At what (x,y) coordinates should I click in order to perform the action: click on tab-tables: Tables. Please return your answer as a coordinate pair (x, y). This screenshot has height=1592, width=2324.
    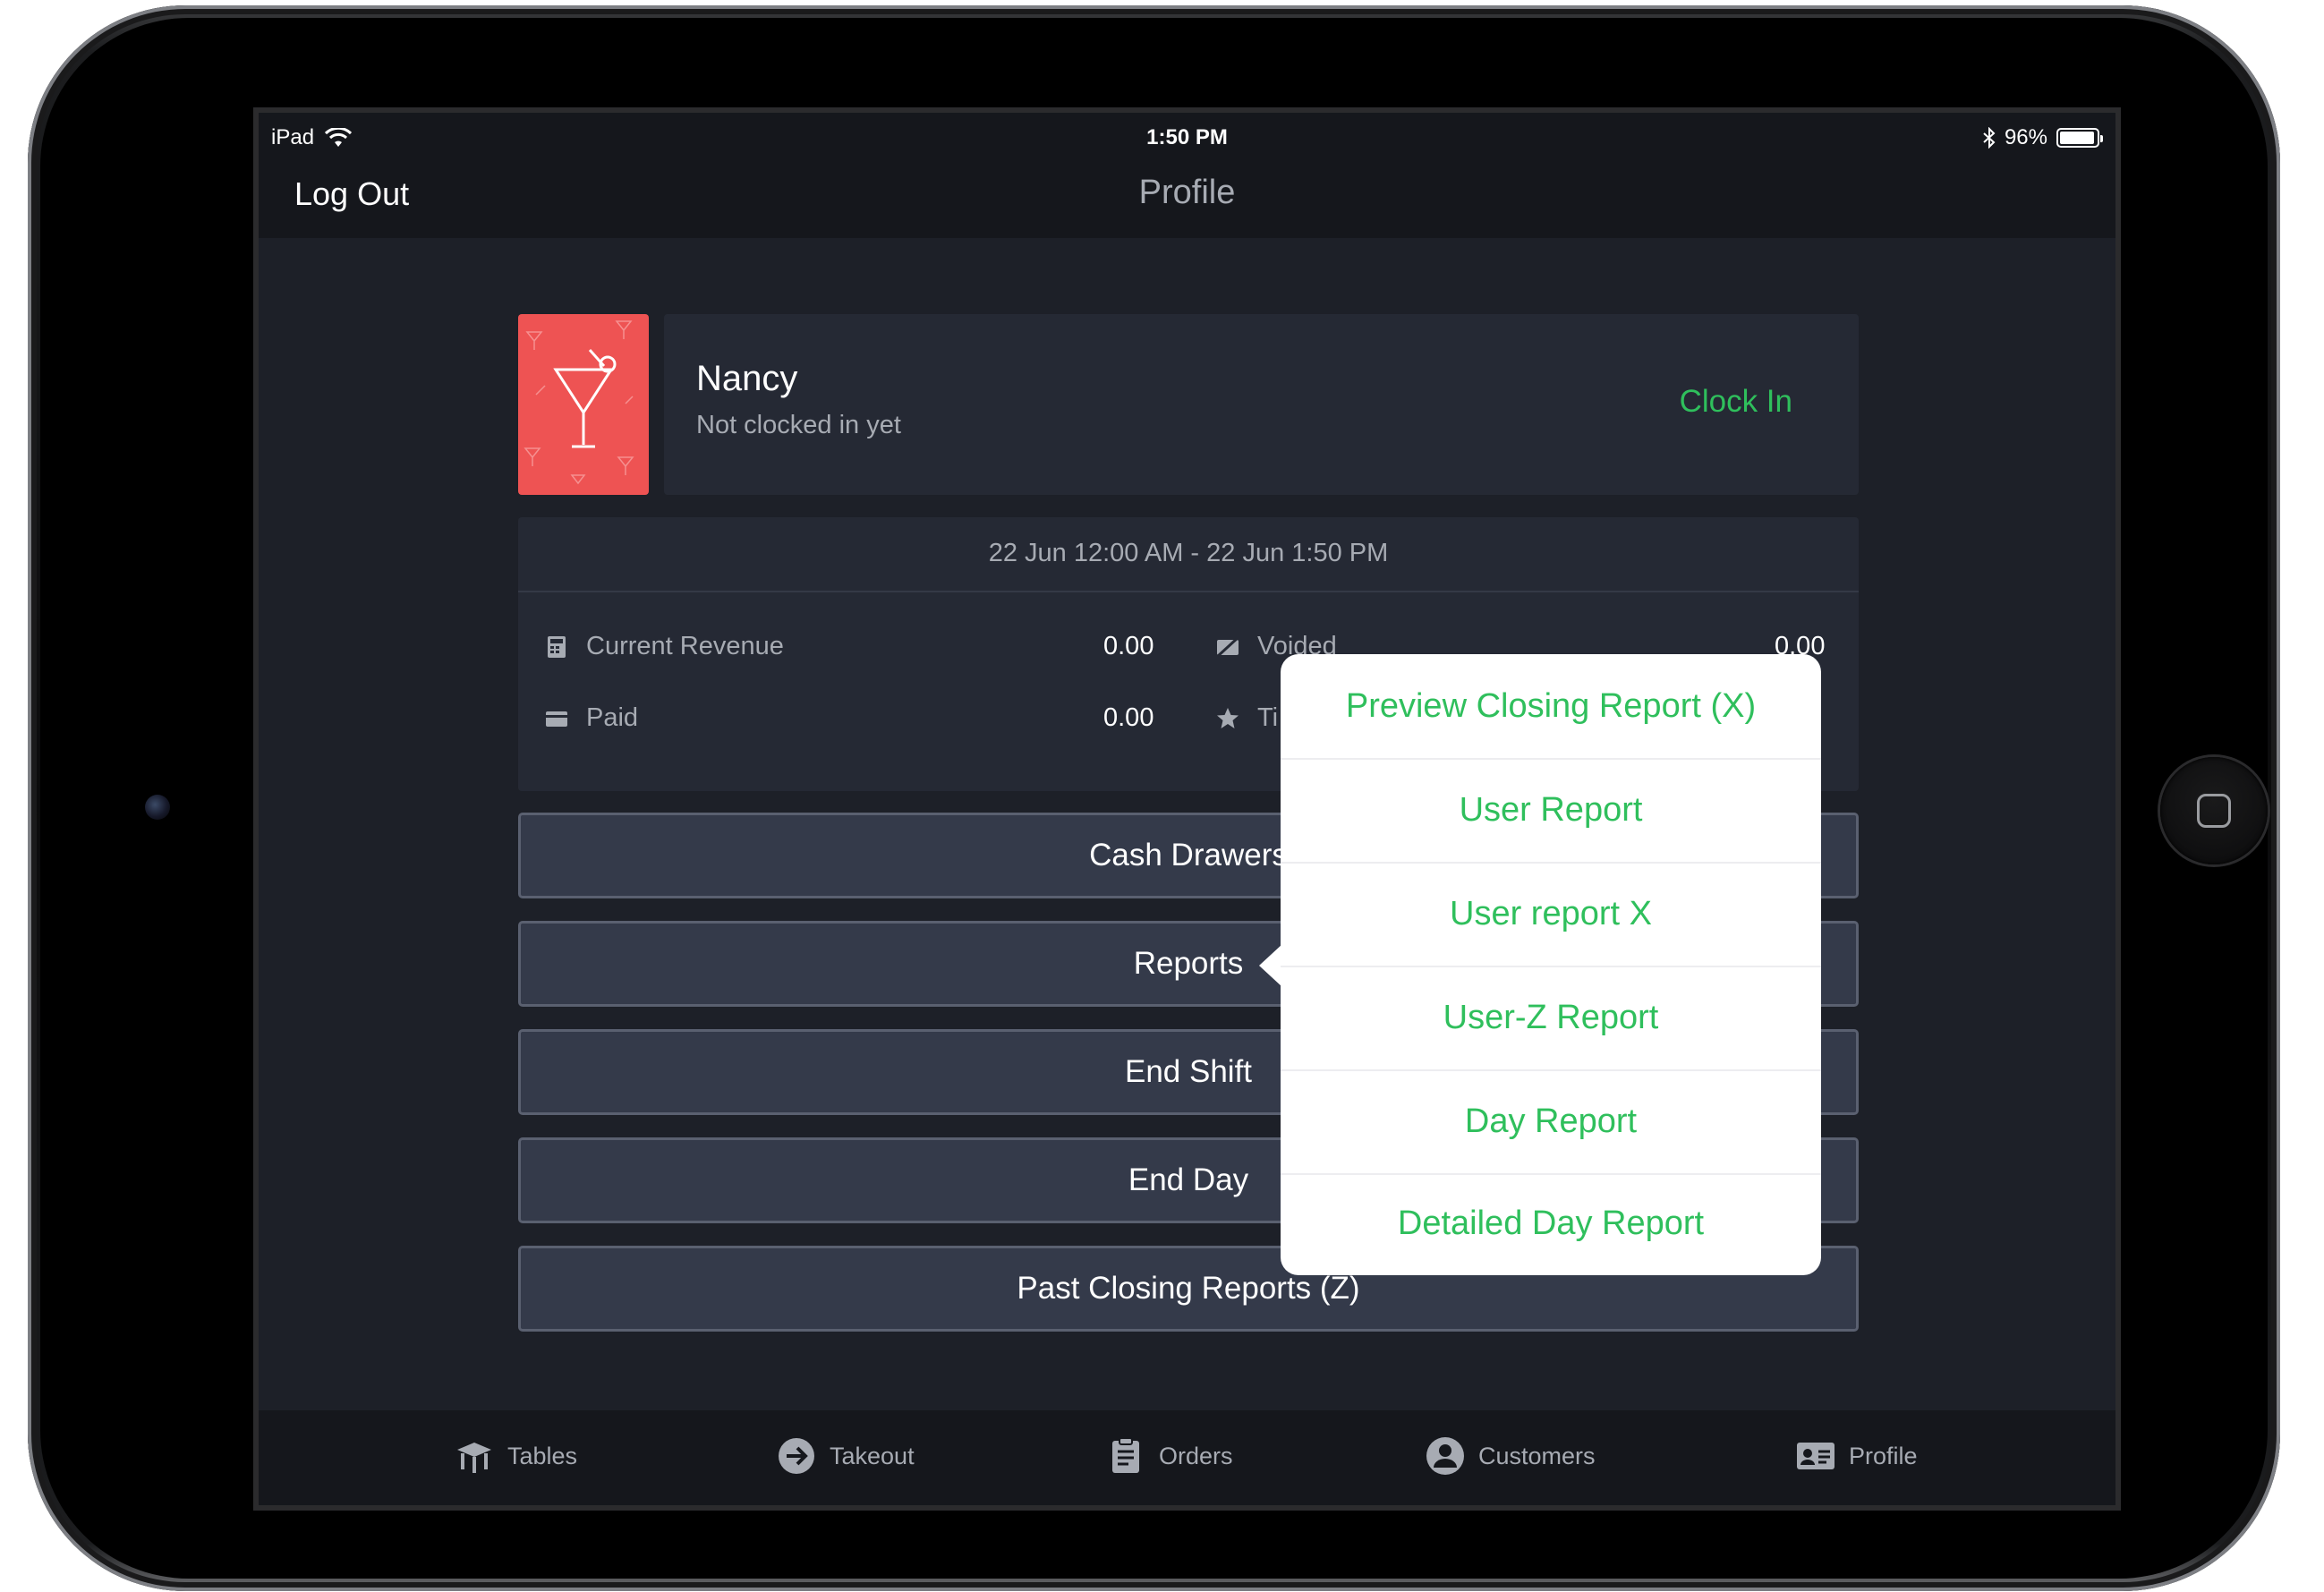
    Looking at the image, I should click on (515, 1456).